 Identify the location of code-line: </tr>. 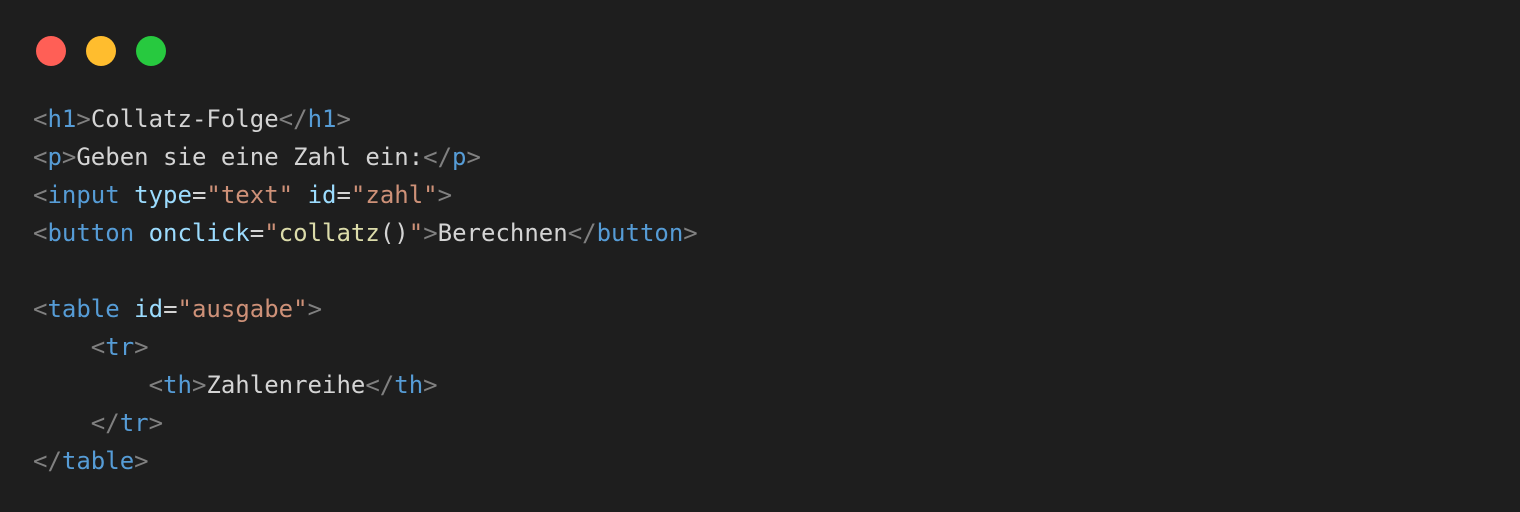
(365, 423).